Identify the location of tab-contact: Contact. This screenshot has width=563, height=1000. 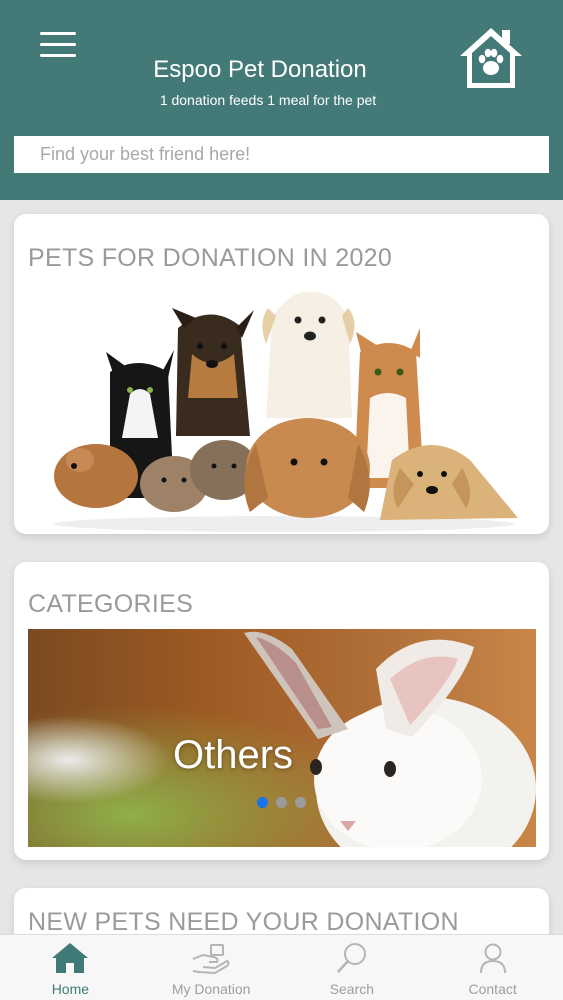
(492, 967).